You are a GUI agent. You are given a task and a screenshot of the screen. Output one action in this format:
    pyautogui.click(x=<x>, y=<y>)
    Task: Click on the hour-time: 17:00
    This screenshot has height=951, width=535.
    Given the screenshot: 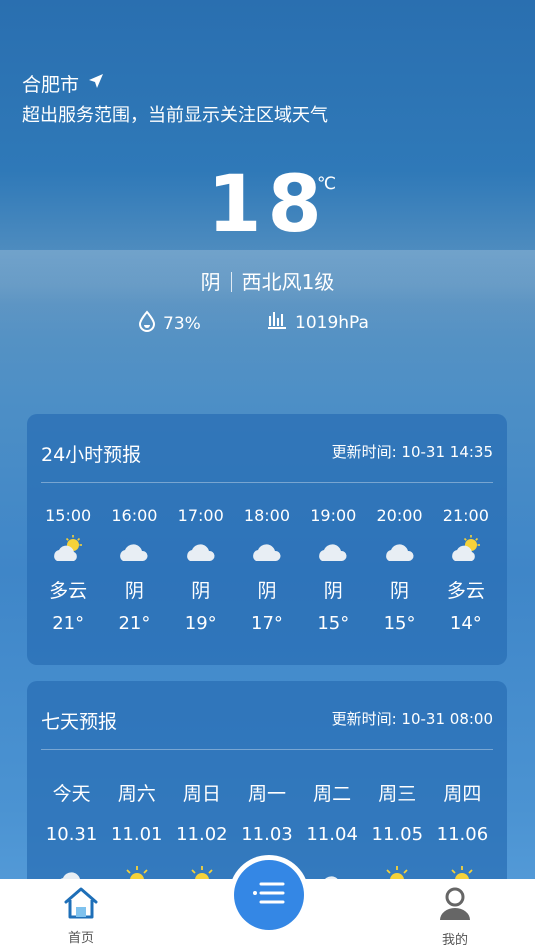 What is the action you would take?
    pyautogui.click(x=200, y=515)
    